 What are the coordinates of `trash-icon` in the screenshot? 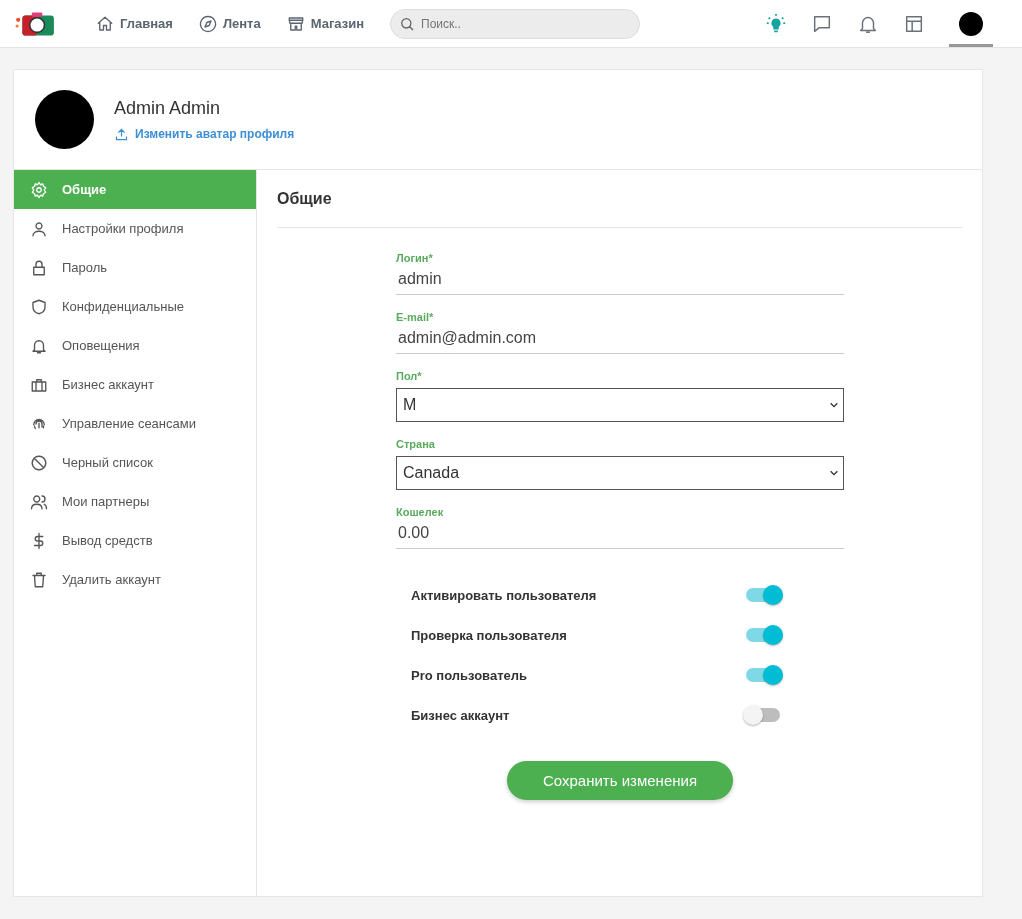 It's located at (39, 579).